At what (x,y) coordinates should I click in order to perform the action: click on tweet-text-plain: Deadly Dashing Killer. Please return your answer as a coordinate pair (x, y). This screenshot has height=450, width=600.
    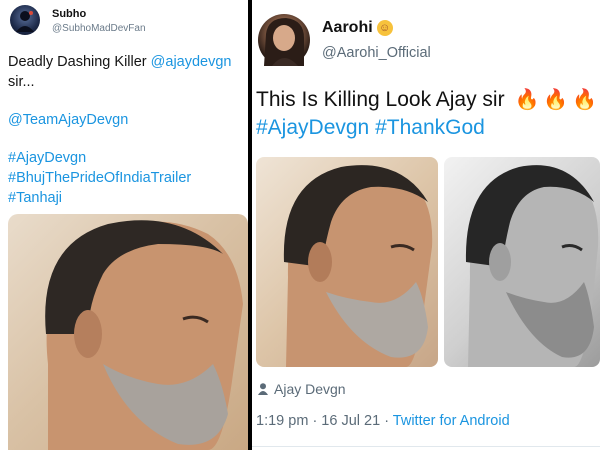
    Looking at the image, I should click on (79, 62).